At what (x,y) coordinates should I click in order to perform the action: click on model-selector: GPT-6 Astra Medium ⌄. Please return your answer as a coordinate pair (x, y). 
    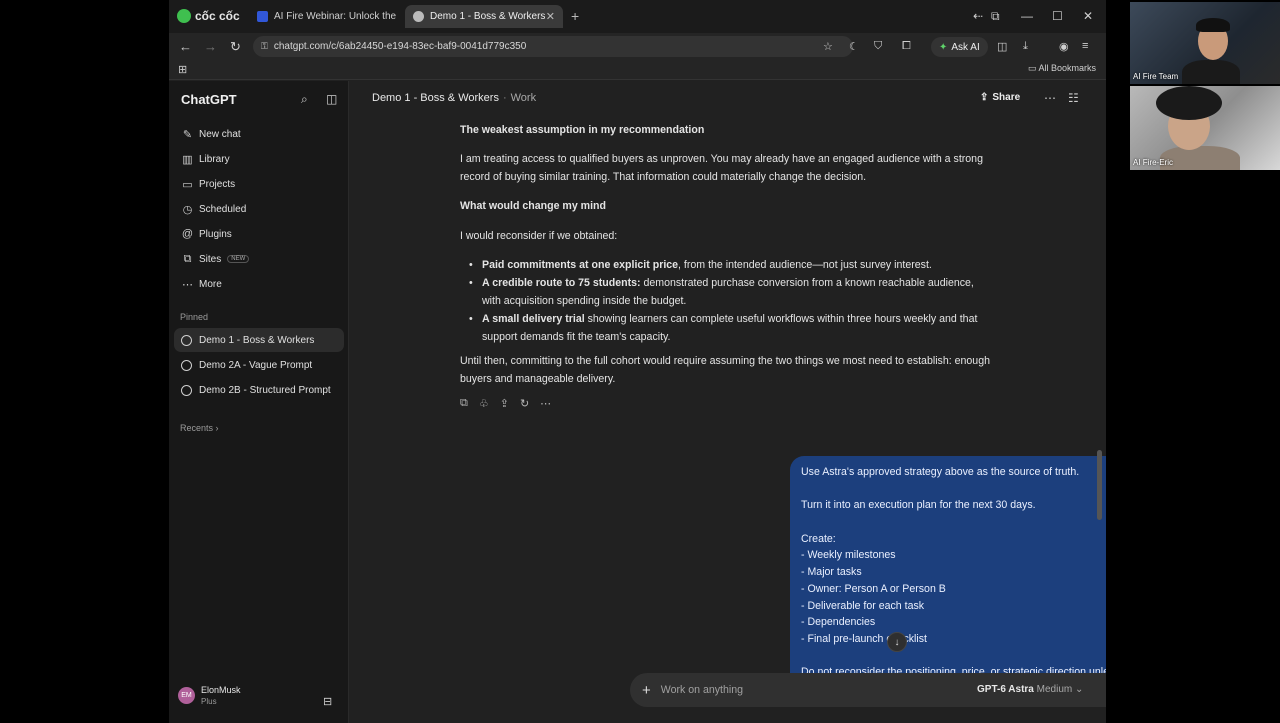
    Looking at the image, I should click on (1030, 689).